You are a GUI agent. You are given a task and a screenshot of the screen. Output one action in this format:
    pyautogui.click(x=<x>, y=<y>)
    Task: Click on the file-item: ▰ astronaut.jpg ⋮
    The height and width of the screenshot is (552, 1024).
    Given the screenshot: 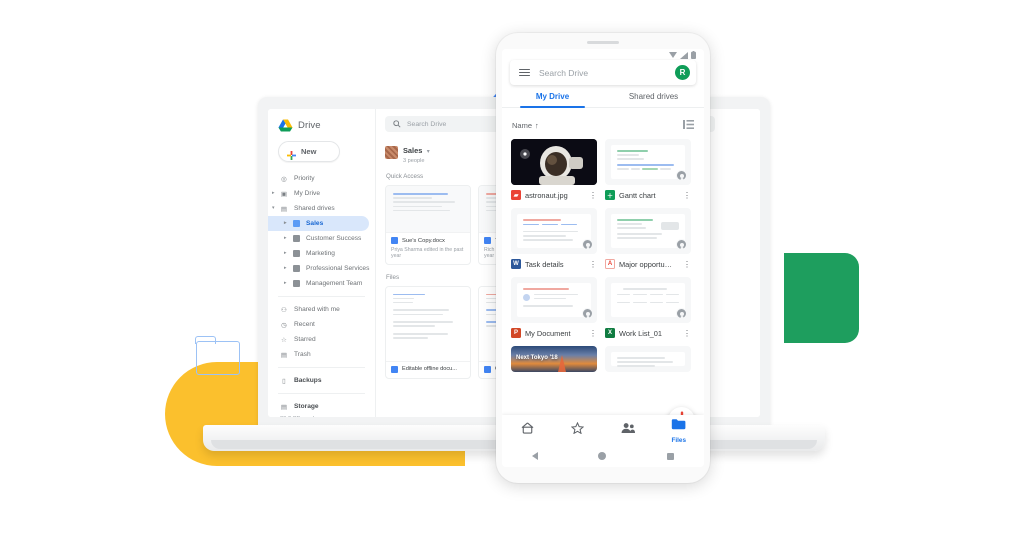 What is the action you would take?
    pyautogui.click(x=554, y=169)
    